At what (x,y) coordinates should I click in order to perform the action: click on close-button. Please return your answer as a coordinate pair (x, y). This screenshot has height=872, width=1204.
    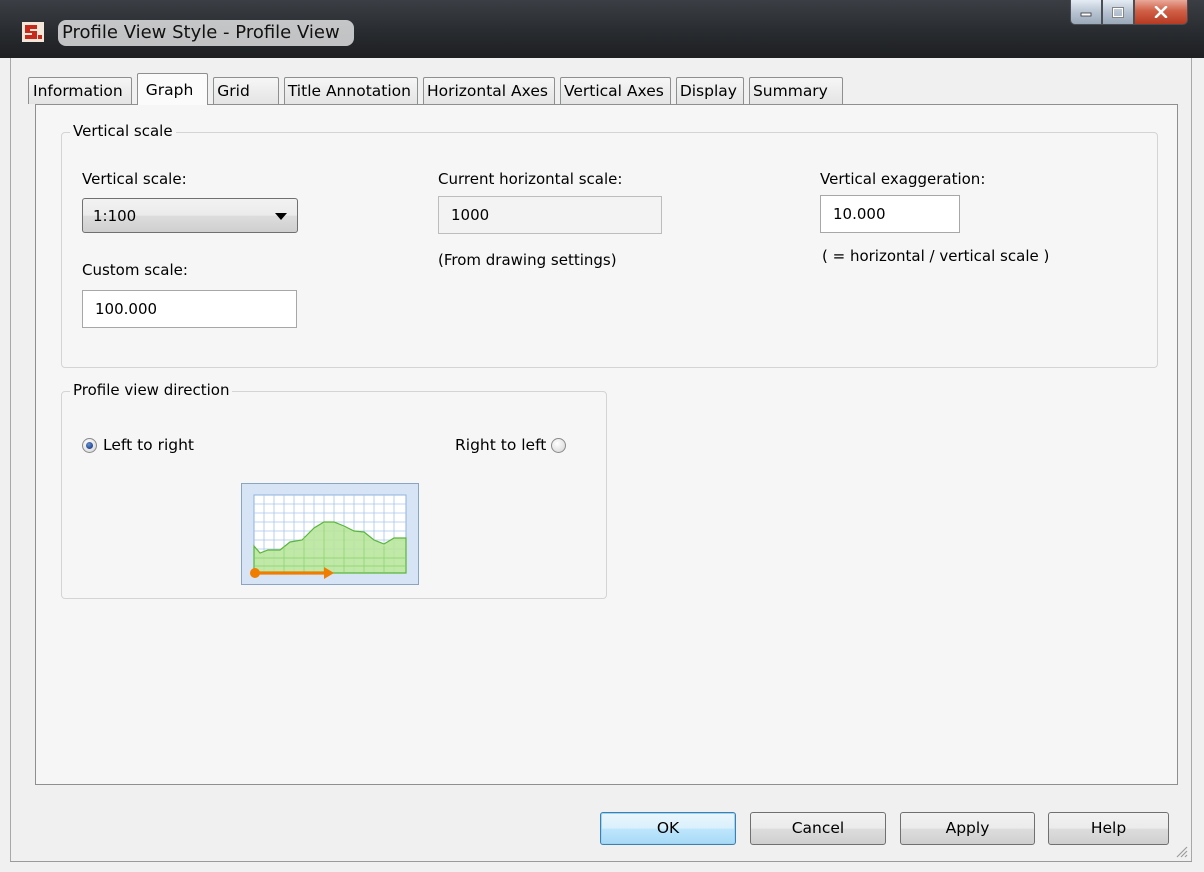
    Looking at the image, I should click on (1161, 12).